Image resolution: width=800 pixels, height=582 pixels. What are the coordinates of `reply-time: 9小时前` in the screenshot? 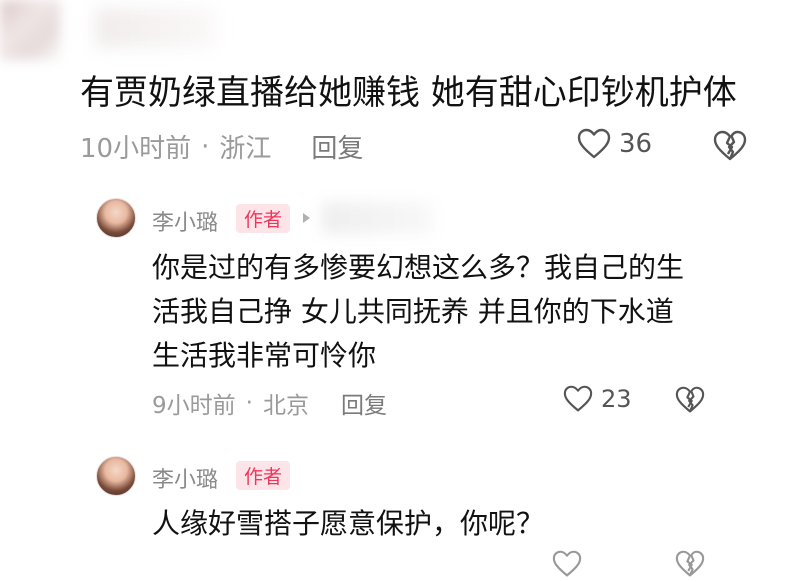 It's located at (194, 406).